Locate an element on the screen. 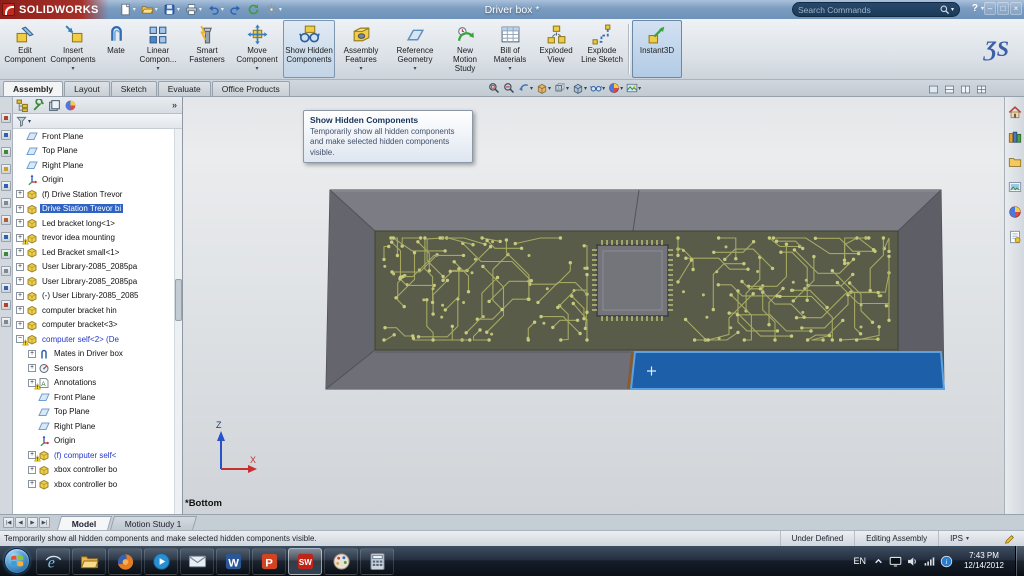 Image resolution: width=1024 pixels, height=576 pixels. file-explorer-button is located at coordinates (1014, 161).